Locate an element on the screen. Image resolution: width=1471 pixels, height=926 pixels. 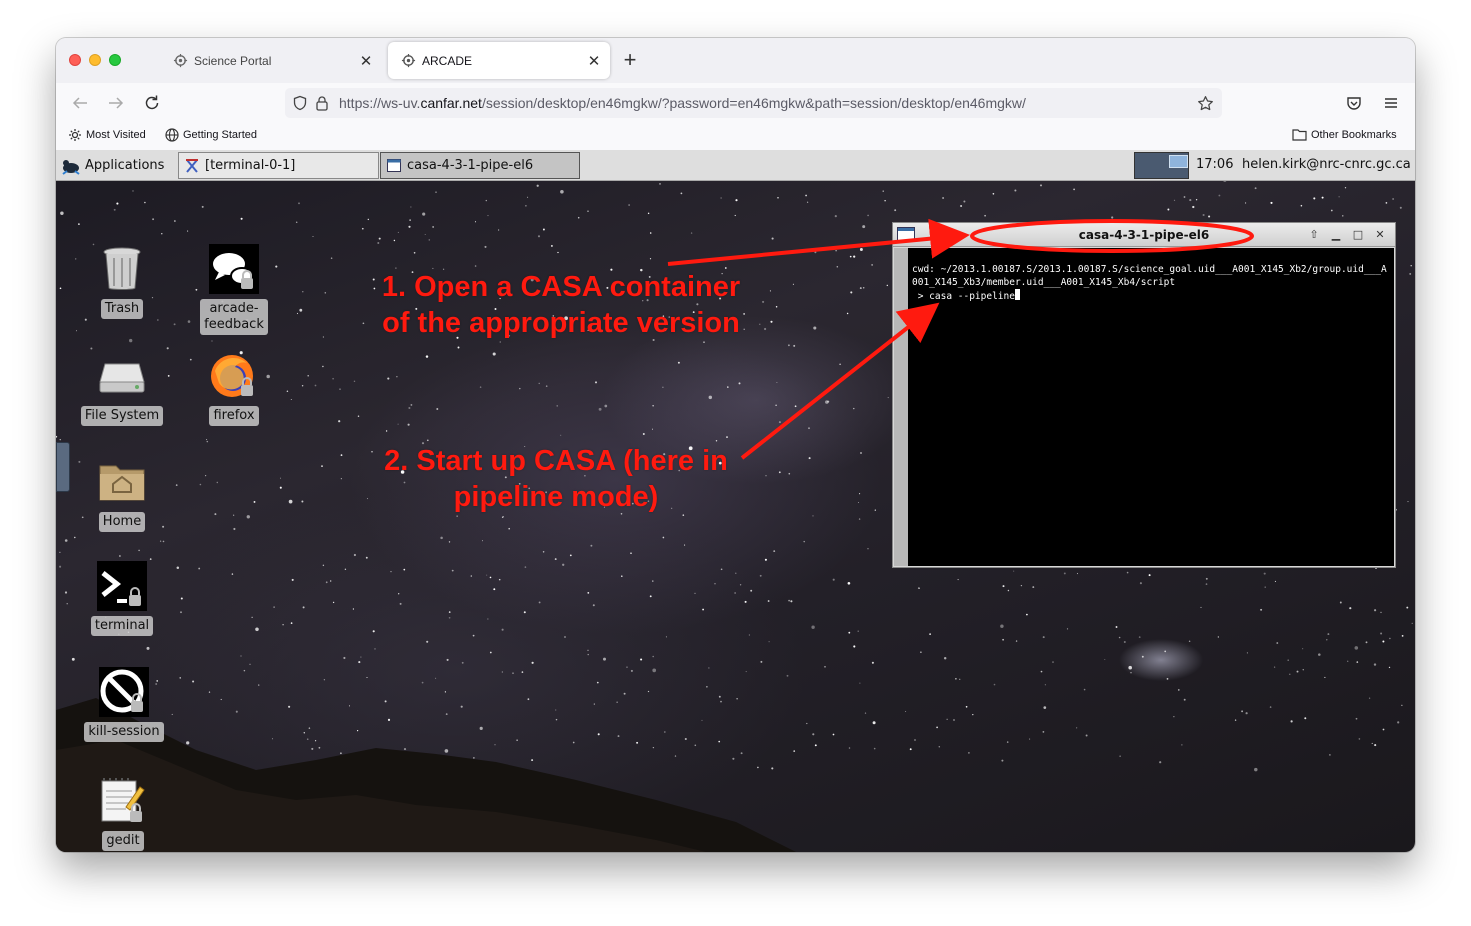
tab-arcade: ARCADE ✕ is located at coordinates (499, 60).